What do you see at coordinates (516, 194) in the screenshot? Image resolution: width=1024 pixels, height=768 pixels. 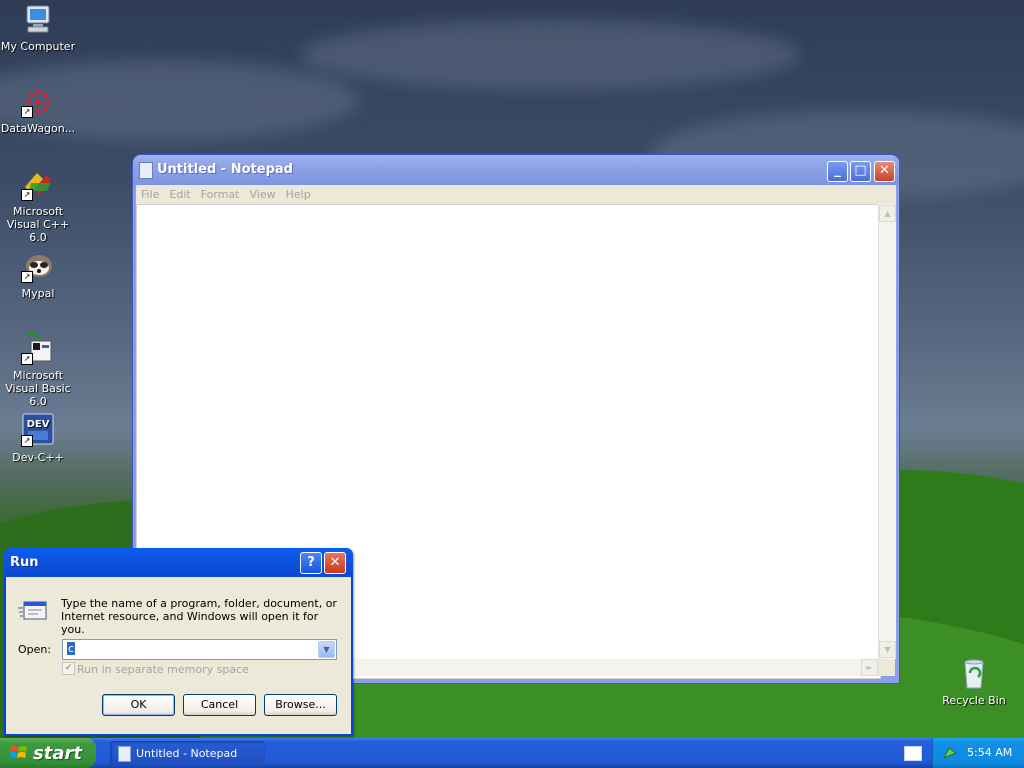 I see `notepad-menu-bar: File Edit Format View Help` at bounding box center [516, 194].